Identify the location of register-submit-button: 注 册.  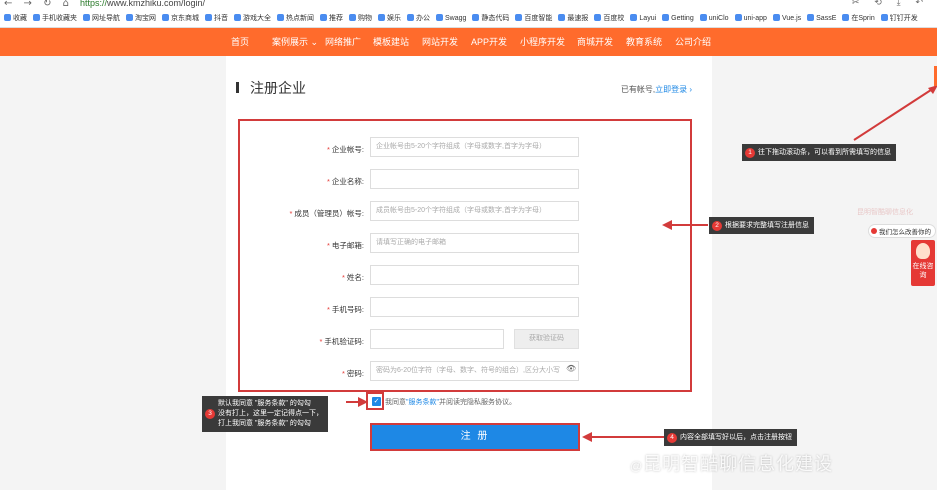
(475, 437).